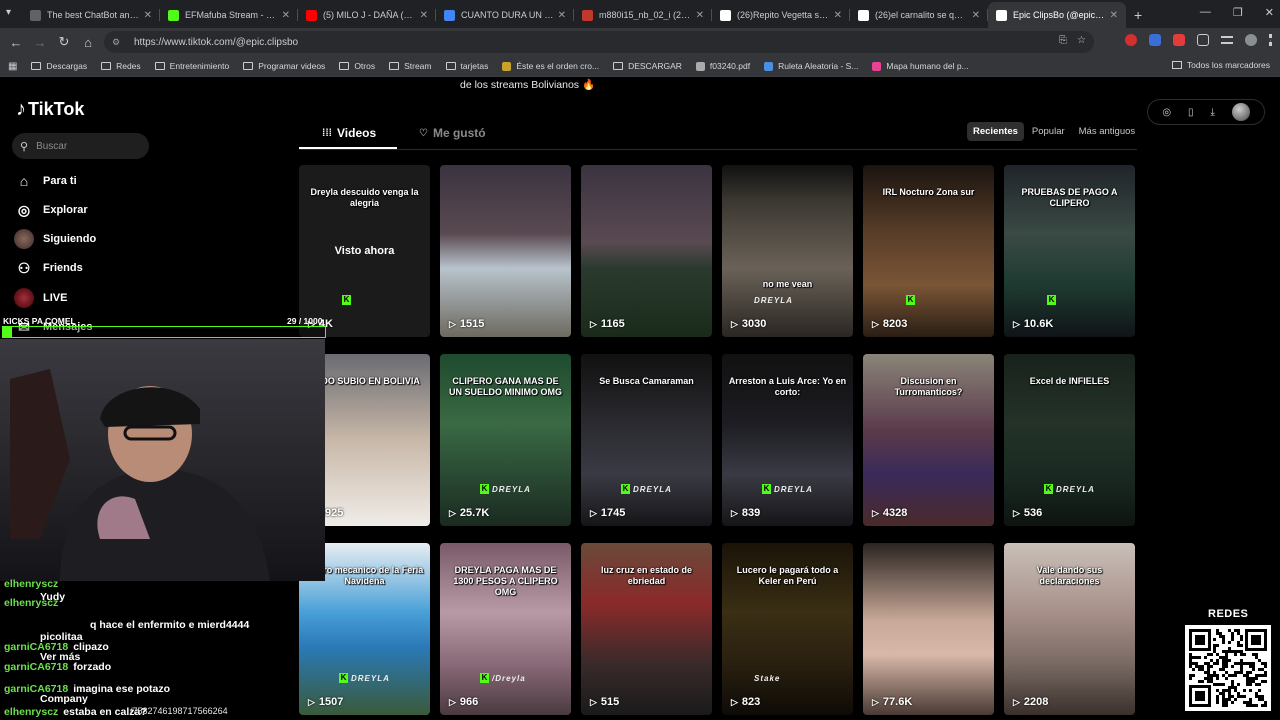  Describe the element at coordinates (751, 513) in the screenshot. I see `view-count-value: 839` at that location.